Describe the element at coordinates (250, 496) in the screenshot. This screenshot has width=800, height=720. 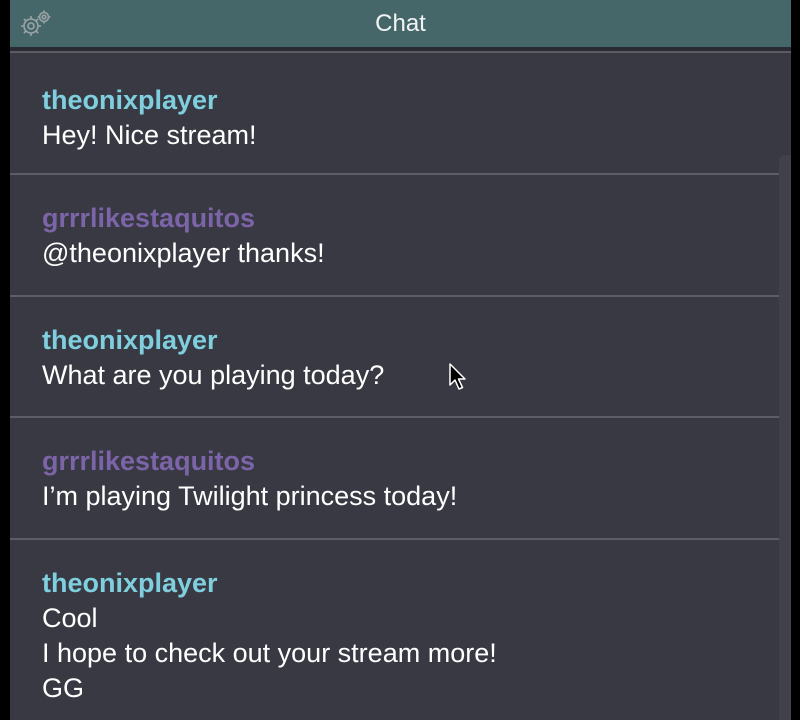
I see `message-text: I’m playing Twilight princess today!` at that location.